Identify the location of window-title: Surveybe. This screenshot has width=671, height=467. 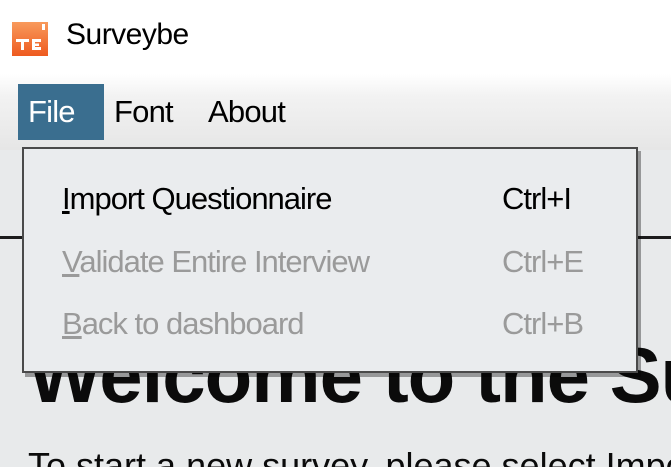
(127, 34).